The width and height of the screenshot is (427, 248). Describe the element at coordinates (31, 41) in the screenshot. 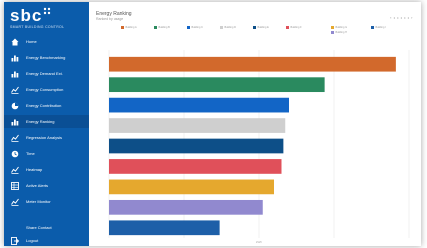

I see `sidebar-item-label: Home` at that location.